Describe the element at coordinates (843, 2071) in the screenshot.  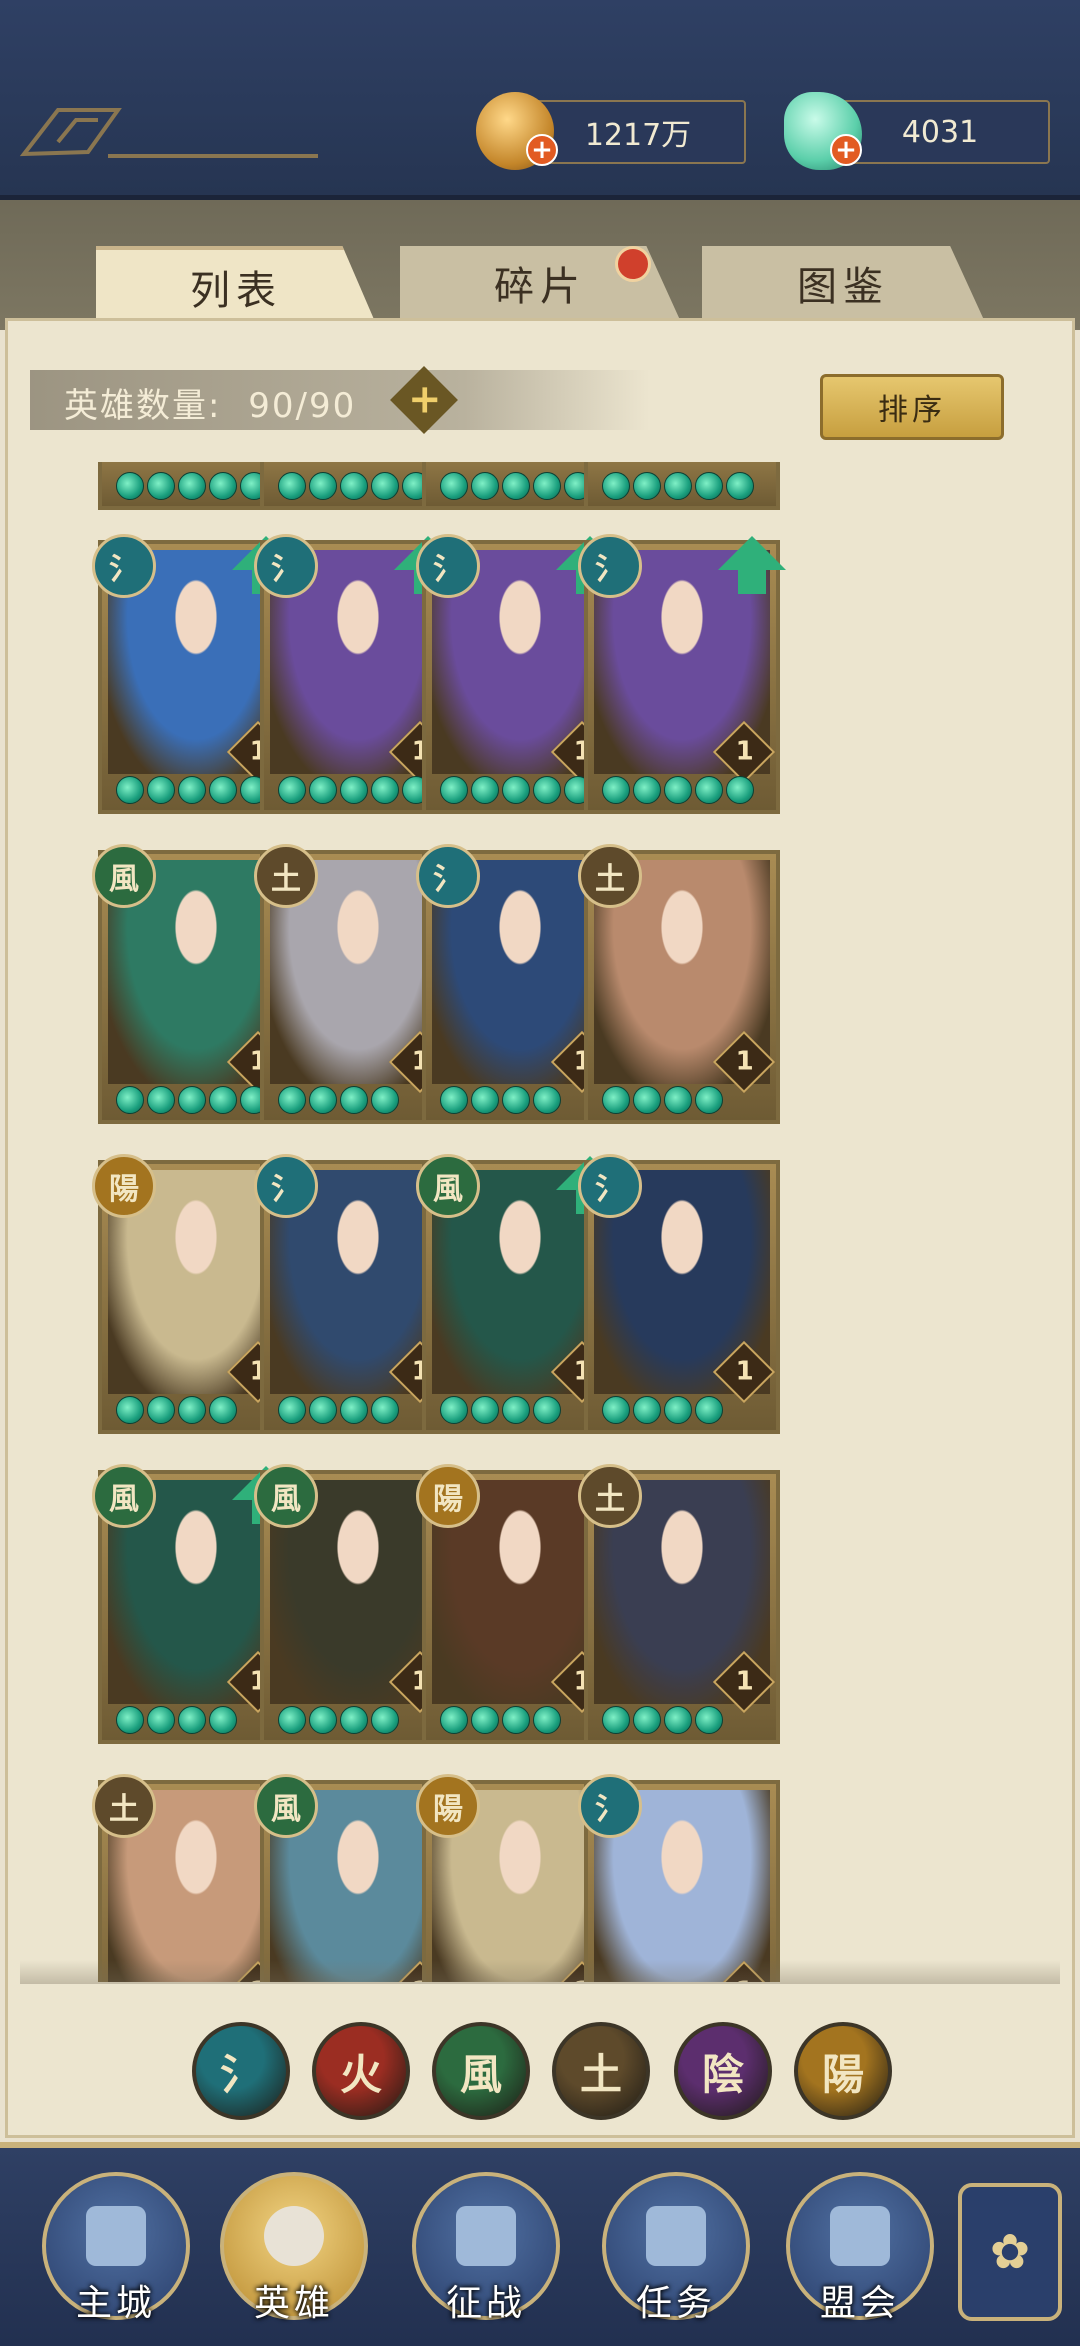
I see `filter-yang-button: 陽` at that location.